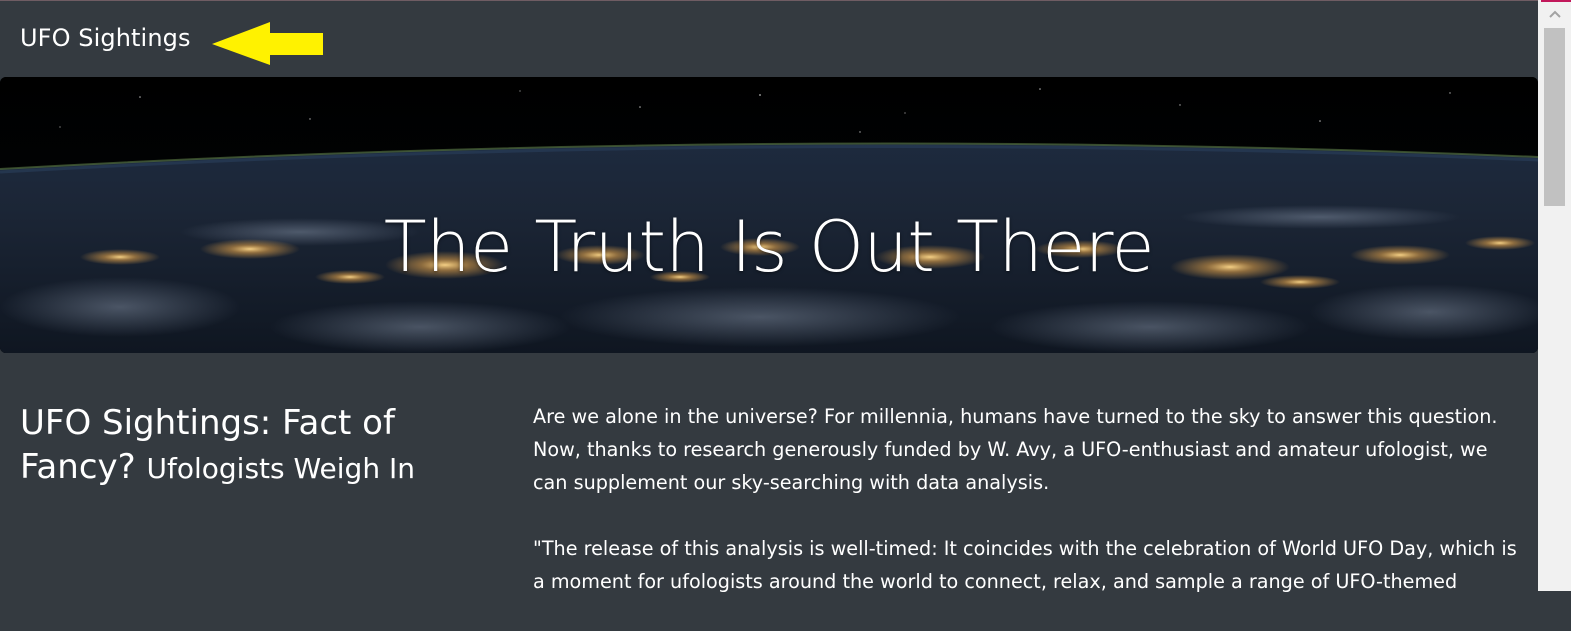 The height and width of the screenshot is (631, 1571). I want to click on chevron-up-icon, so click(1554, 14).